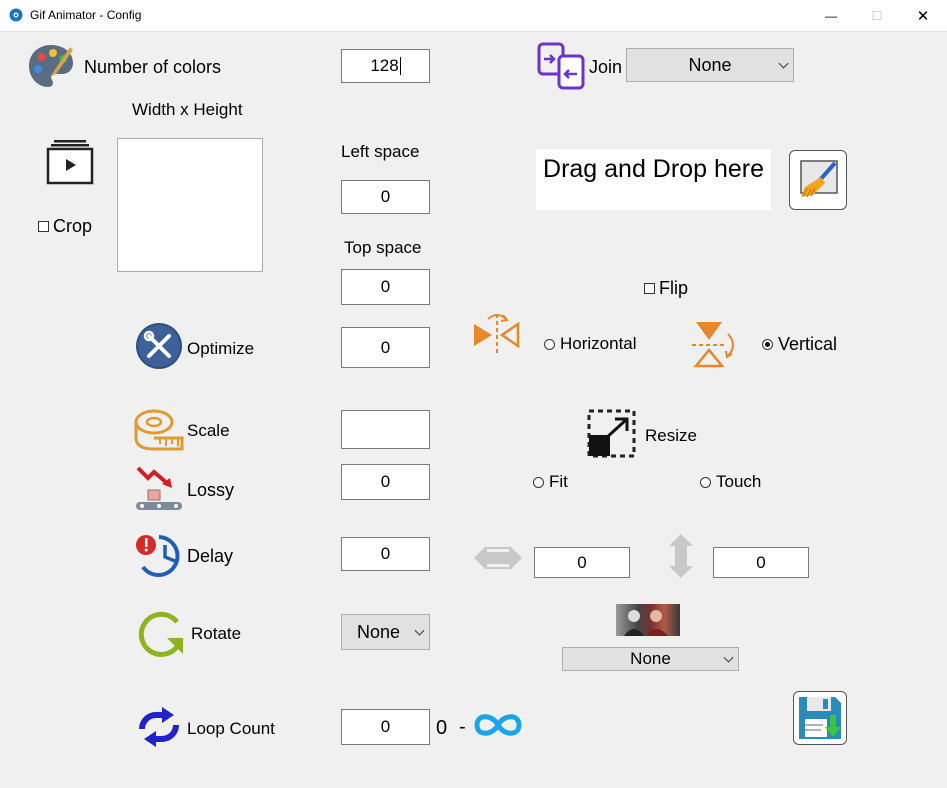 This screenshot has width=947, height=788. What do you see at coordinates (159, 430) in the screenshot?
I see `tape-measure-icon` at bounding box center [159, 430].